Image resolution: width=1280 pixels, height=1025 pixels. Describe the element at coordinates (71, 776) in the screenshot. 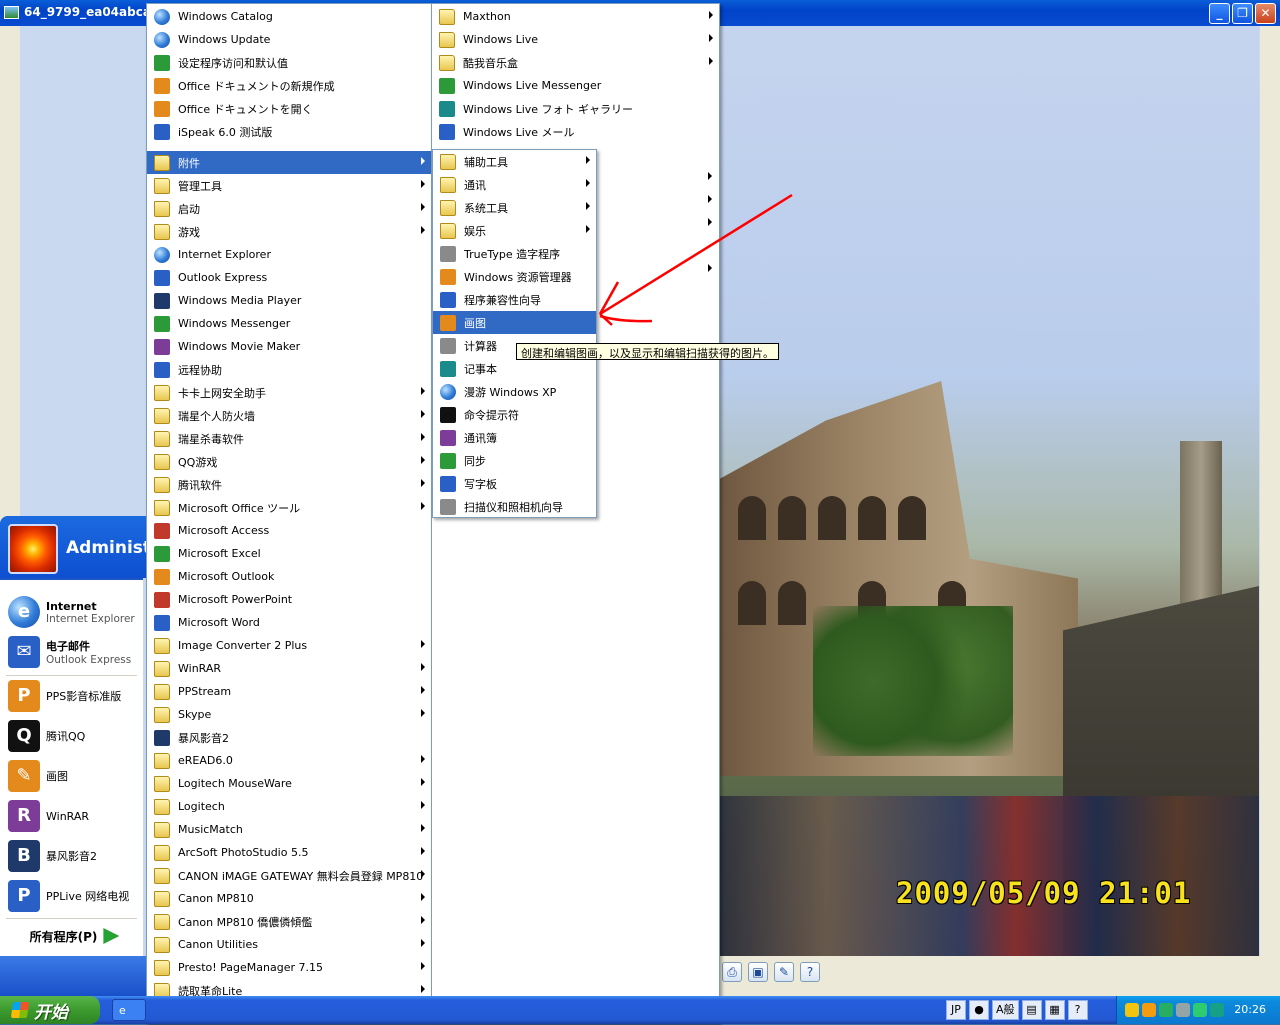

I see `recent-paint: ✎ 画图` at that location.